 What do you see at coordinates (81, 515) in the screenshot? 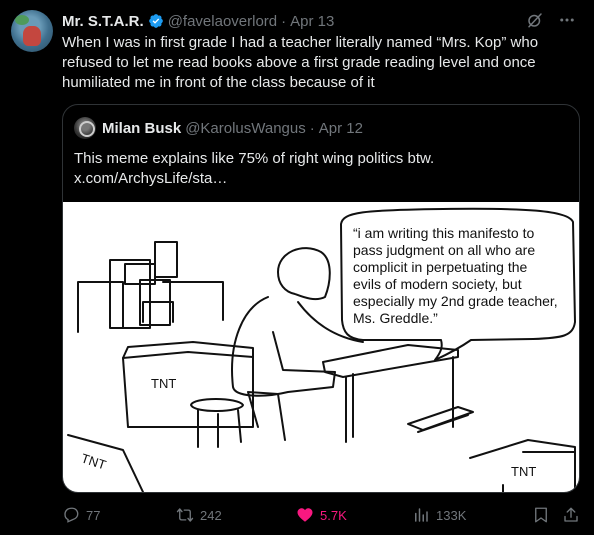
I see `reply-button: 77` at bounding box center [81, 515].